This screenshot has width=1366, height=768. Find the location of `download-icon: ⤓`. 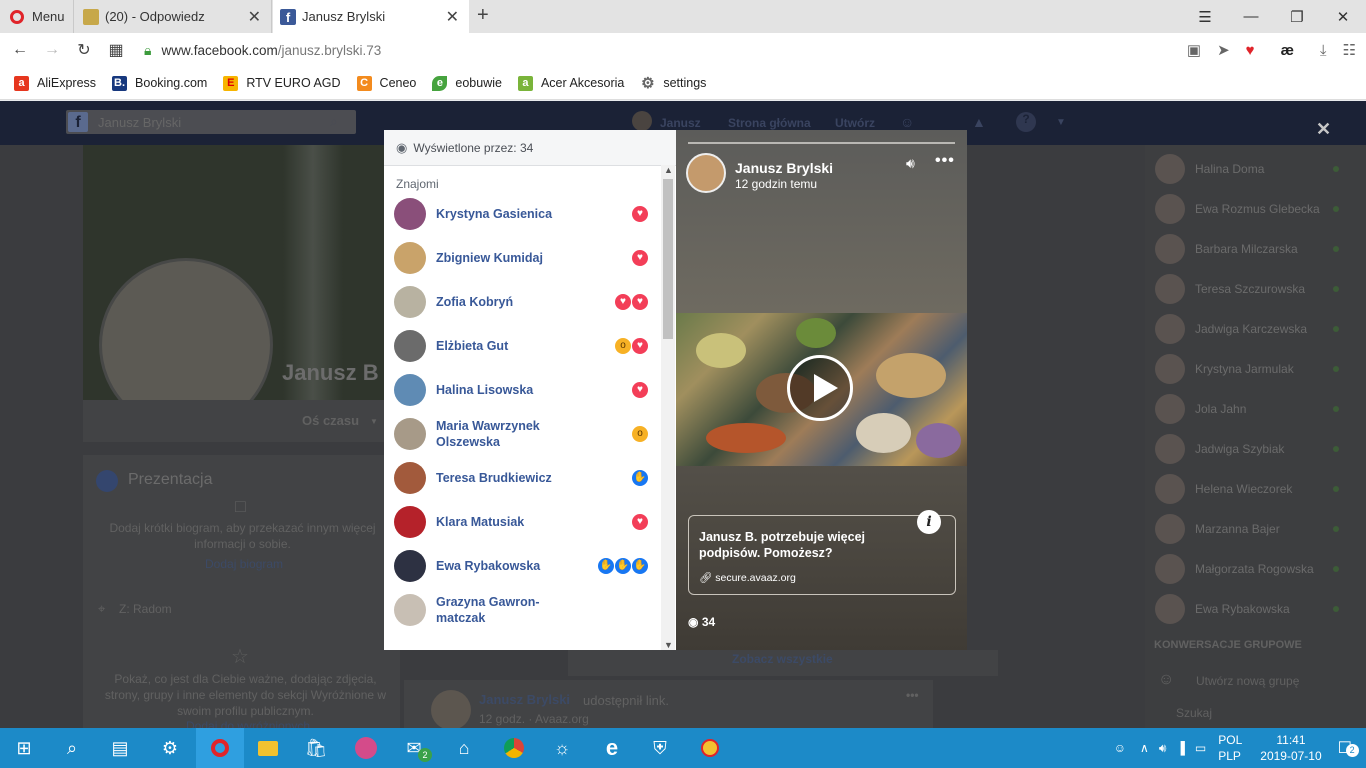

download-icon: ⤓ is located at coordinates (1323, 50).